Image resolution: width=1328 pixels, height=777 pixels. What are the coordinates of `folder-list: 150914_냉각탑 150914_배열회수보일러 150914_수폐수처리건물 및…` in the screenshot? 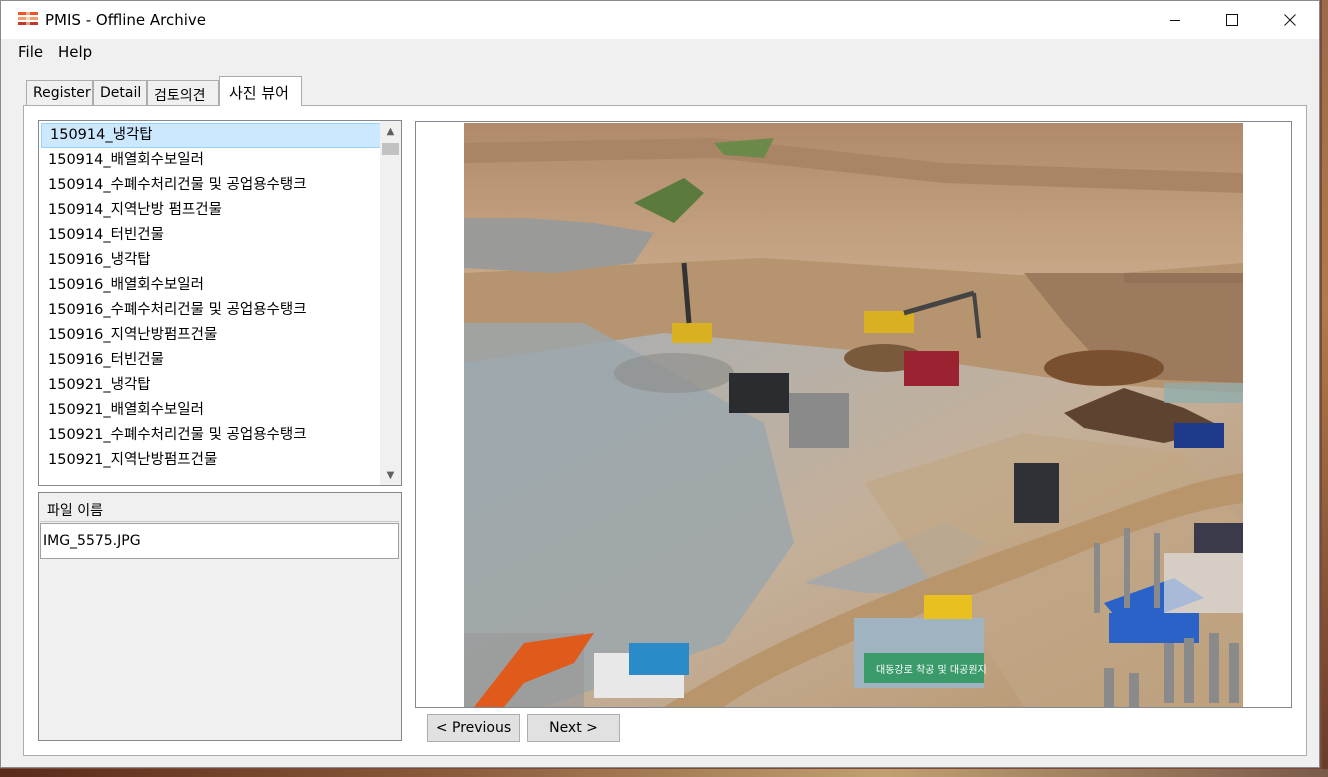 It's located at (212, 298).